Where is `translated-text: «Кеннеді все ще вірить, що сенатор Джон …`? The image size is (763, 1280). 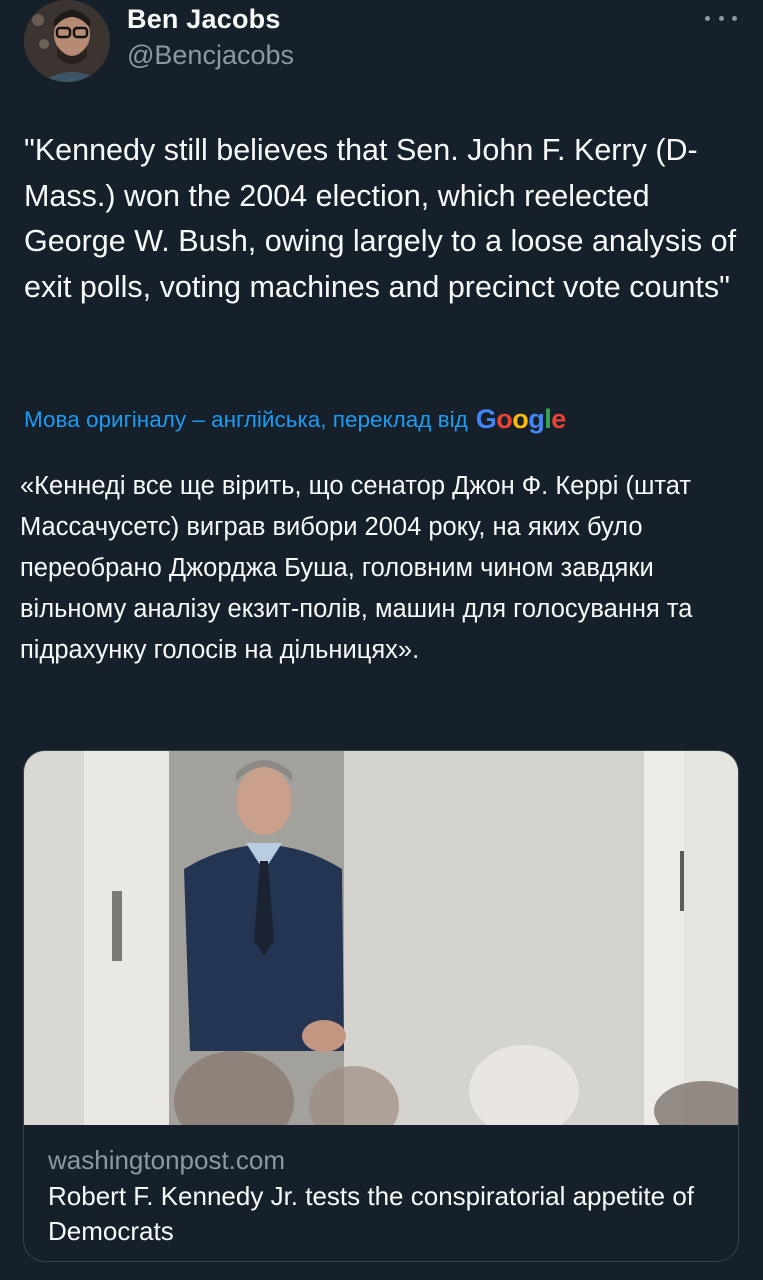
translated-text: «Кеннеді все ще вірить, що сенатор Джон … is located at coordinates (356, 568).